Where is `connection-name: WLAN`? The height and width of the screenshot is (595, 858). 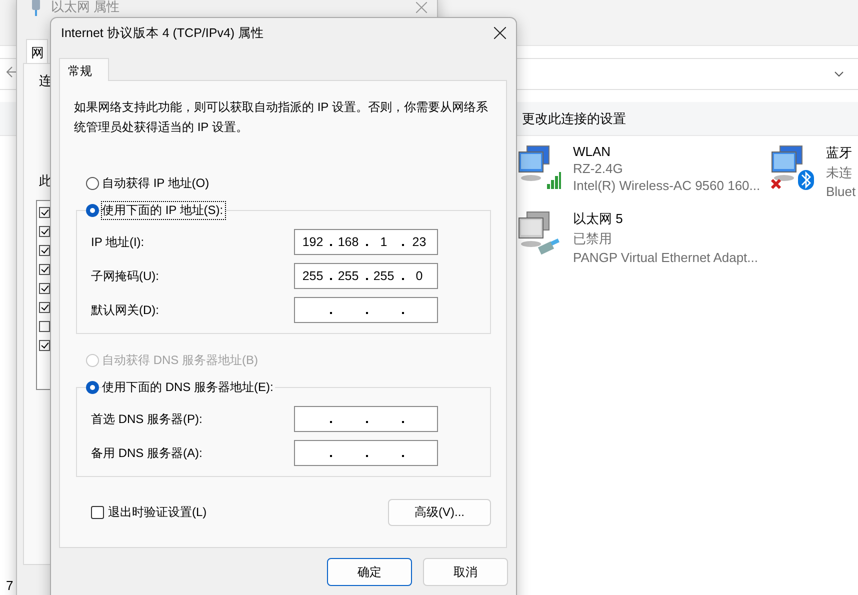
connection-name: WLAN is located at coordinates (666, 151).